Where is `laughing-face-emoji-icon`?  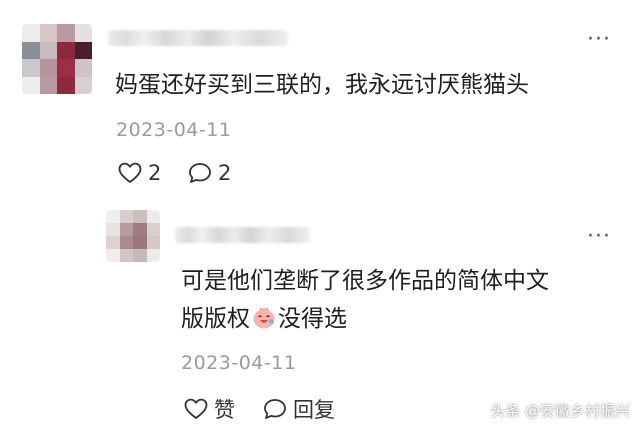 laughing-face-emoji-icon is located at coordinates (264, 318).